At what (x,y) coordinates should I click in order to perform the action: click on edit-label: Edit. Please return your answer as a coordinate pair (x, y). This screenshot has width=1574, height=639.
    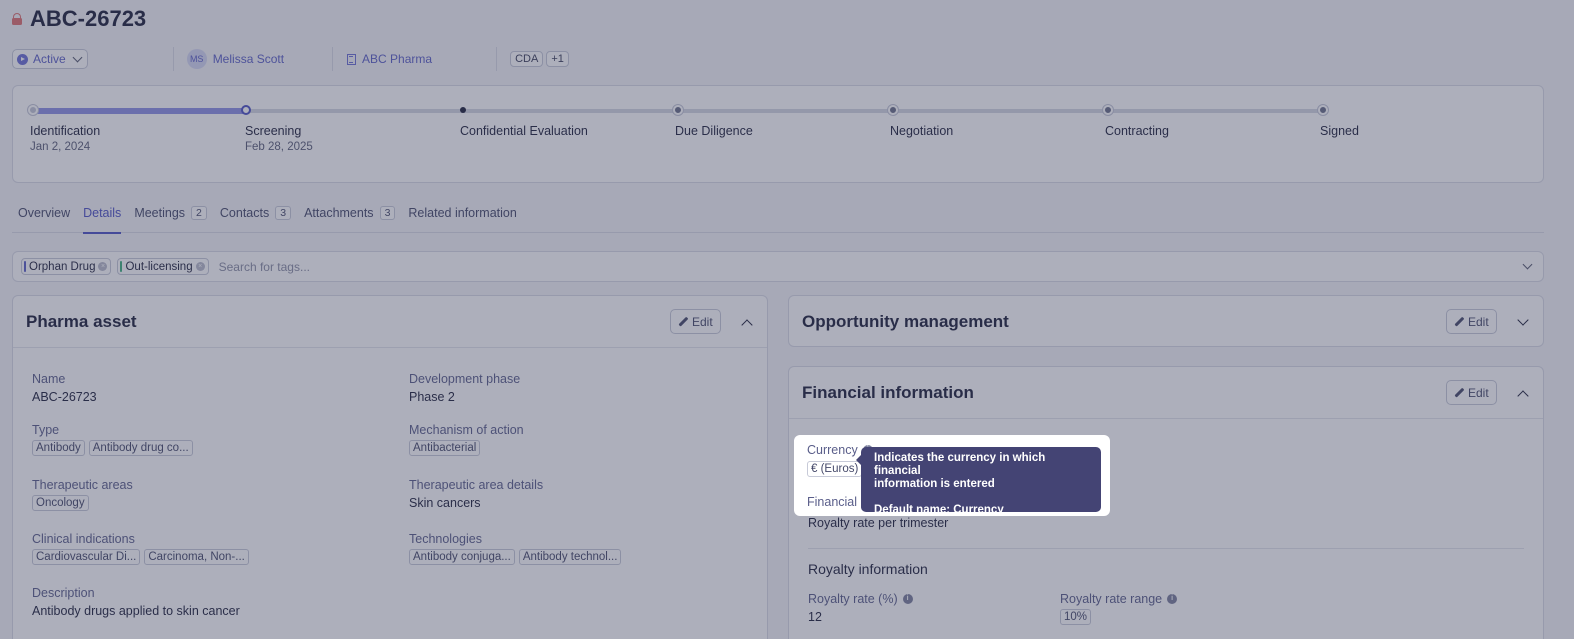
    Looking at the image, I should click on (1478, 321).